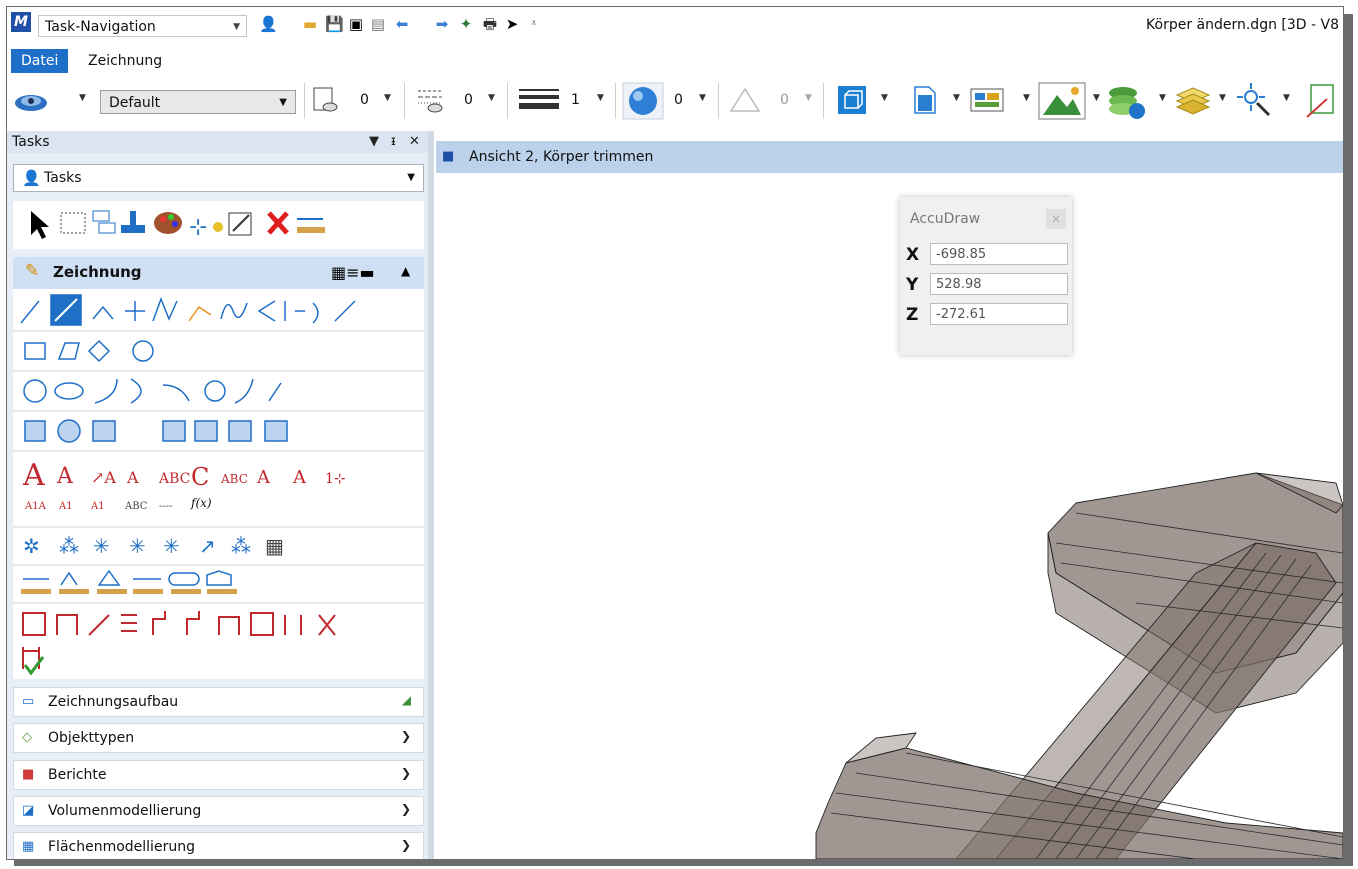 The image size is (1358, 869). What do you see at coordinates (1255, 101) in the screenshot?
I see `lighting-icon` at bounding box center [1255, 101].